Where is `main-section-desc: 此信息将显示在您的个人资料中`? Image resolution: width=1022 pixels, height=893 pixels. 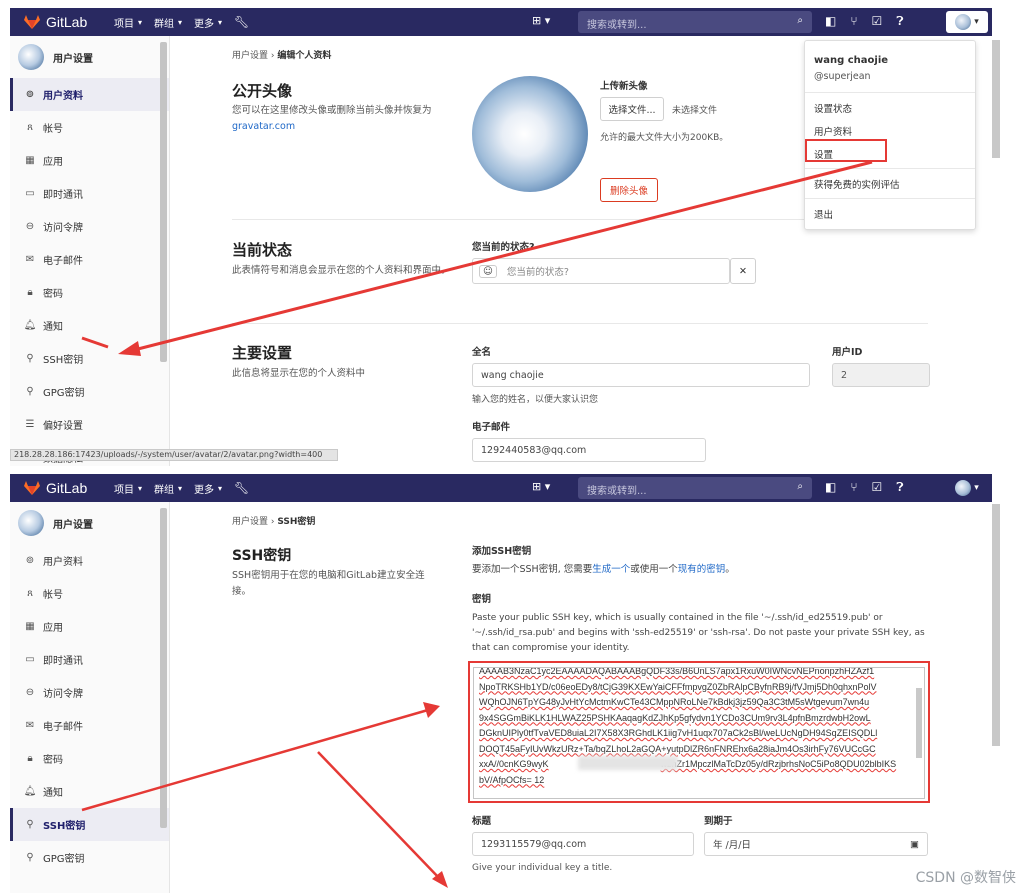 main-section-desc: 此信息将显示在您的个人资料中 is located at coordinates (299, 373).